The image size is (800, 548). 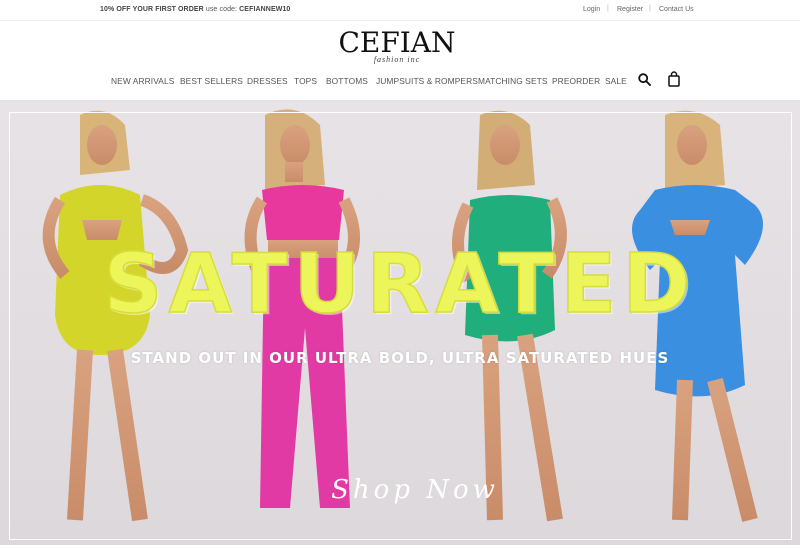 What do you see at coordinates (513, 81) in the screenshot?
I see `nav-matching-sets: MATCHING SETS` at bounding box center [513, 81].